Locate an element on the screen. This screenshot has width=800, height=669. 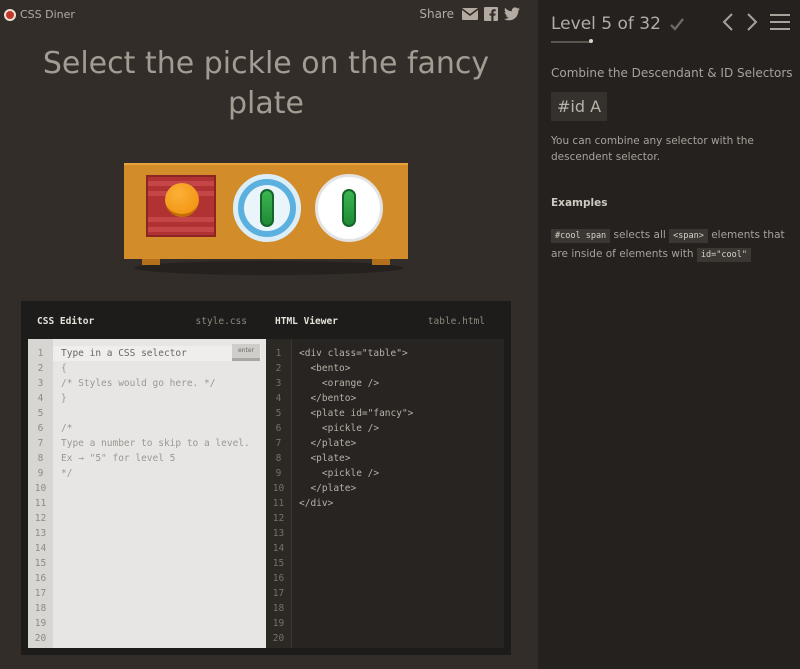
enter-button: enter is located at coordinates (246, 352).